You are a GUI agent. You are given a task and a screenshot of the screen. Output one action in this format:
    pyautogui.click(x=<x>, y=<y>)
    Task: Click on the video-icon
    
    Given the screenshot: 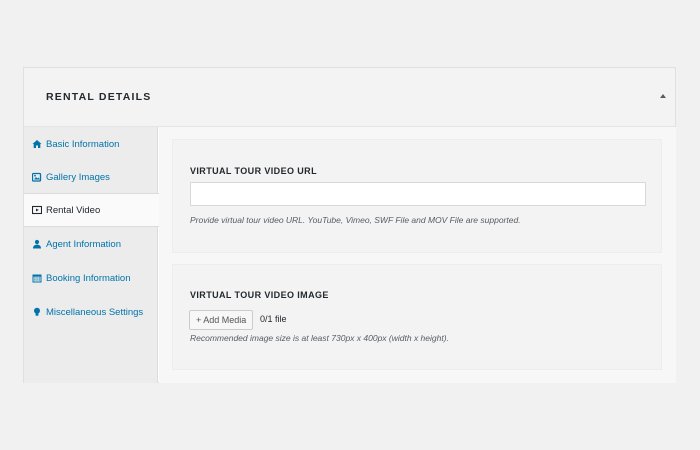 What is the action you would take?
    pyautogui.click(x=36, y=210)
    